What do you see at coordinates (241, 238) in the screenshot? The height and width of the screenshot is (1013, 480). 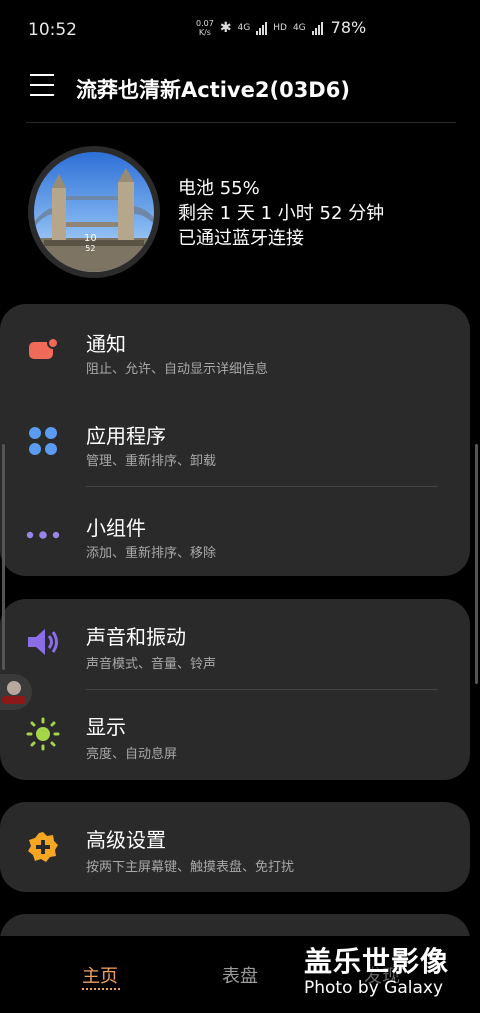 I see `watch-connection: 已通过蓝牙连接` at bounding box center [241, 238].